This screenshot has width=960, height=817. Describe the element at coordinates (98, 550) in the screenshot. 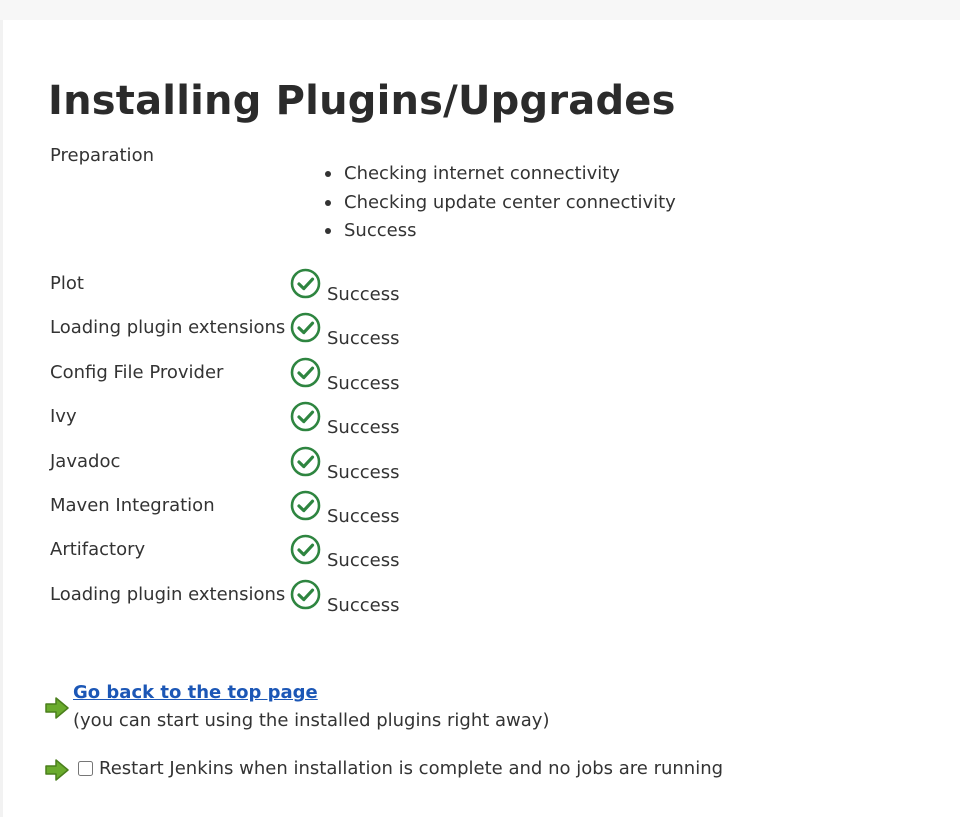

I see `plugin-name: Artifactory` at that location.